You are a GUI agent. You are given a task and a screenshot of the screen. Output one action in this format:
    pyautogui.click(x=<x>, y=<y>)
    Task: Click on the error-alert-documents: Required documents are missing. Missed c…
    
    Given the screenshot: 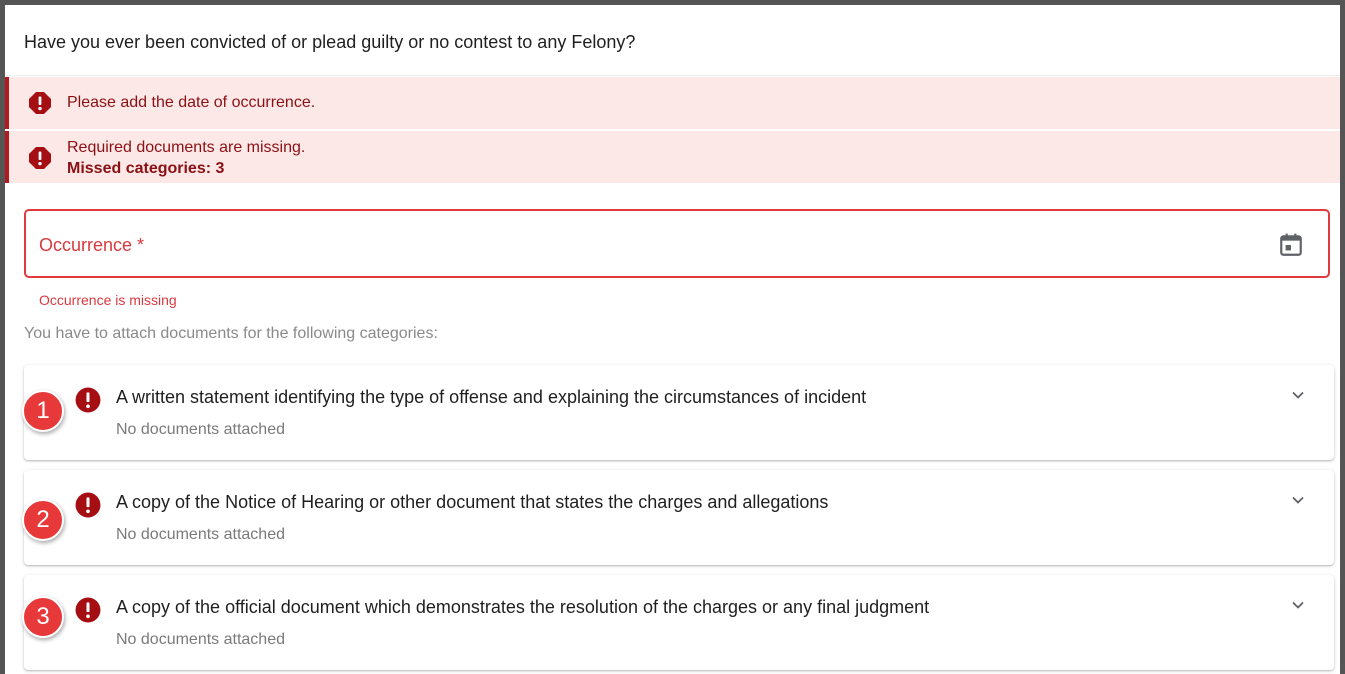 What is the action you would take?
    pyautogui.click(x=672, y=157)
    